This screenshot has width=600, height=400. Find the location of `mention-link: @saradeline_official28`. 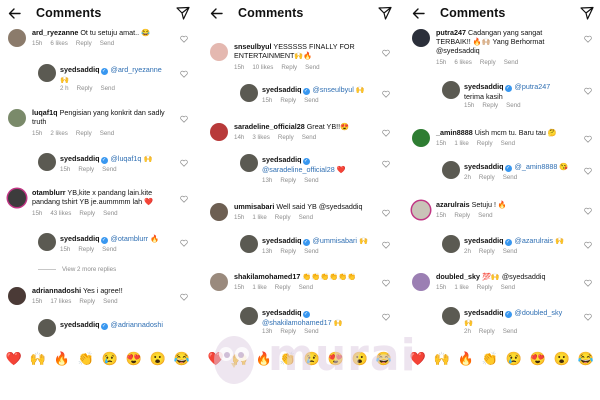

mention-link: @saradeline_official28 is located at coordinates (298, 169).